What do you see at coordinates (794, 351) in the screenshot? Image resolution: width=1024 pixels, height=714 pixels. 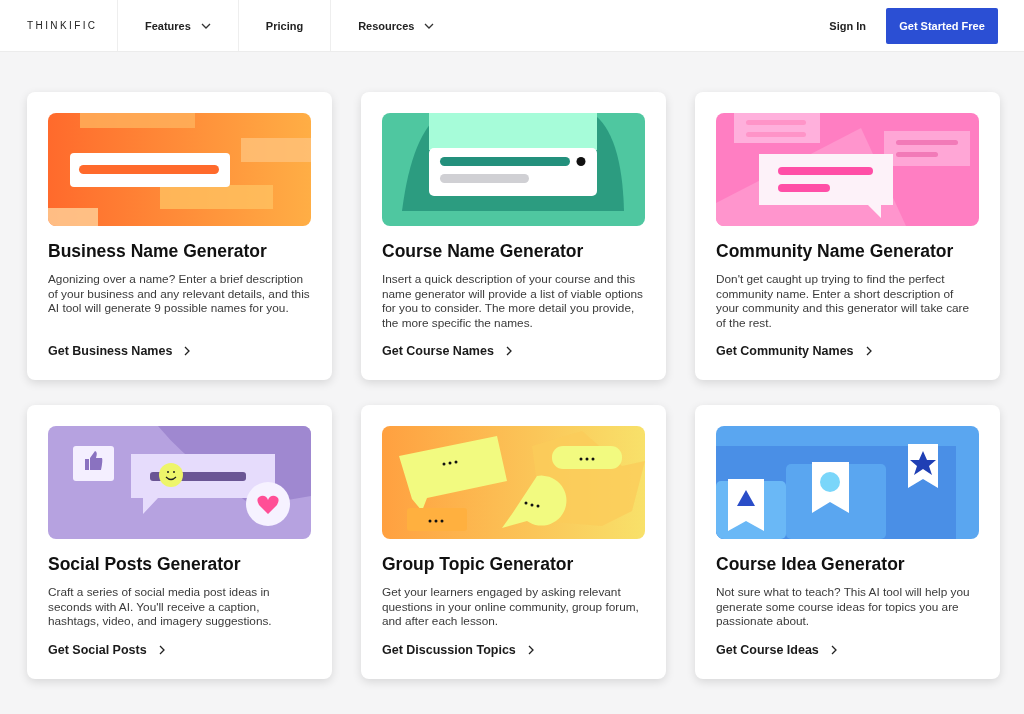 I see `card-link: Get Community Names` at bounding box center [794, 351].